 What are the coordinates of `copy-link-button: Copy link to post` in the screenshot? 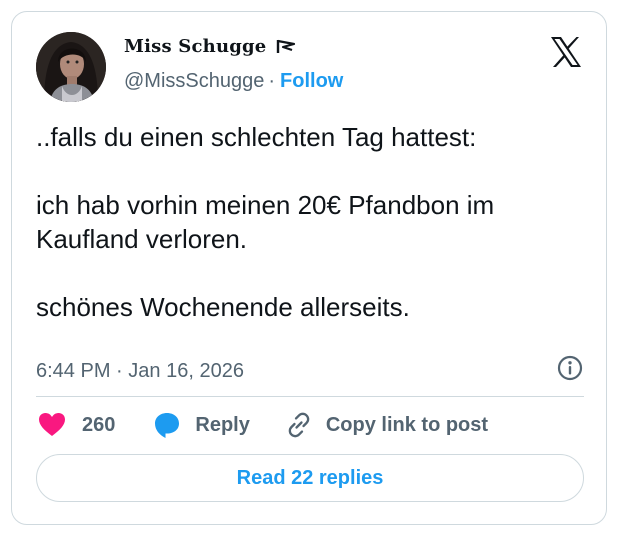 It's located at (386, 425).